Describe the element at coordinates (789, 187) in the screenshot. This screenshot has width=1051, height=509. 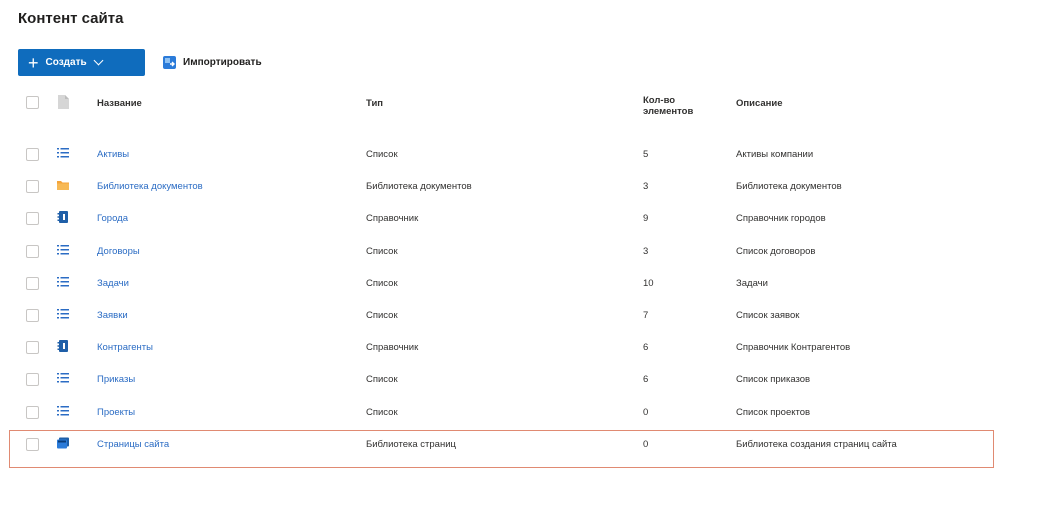
I see `item-description: Библиотека документов` at that location.